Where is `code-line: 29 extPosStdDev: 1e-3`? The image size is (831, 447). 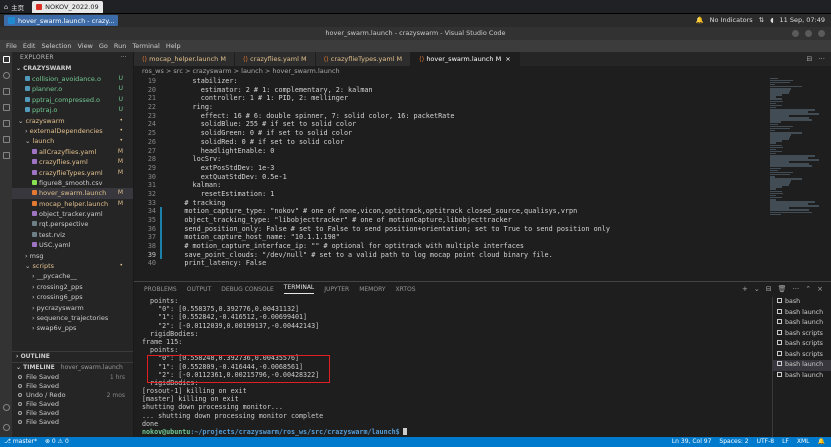
code-line: 29 extPosStdDev: 1e-3 is located at coordinates (450, 168).